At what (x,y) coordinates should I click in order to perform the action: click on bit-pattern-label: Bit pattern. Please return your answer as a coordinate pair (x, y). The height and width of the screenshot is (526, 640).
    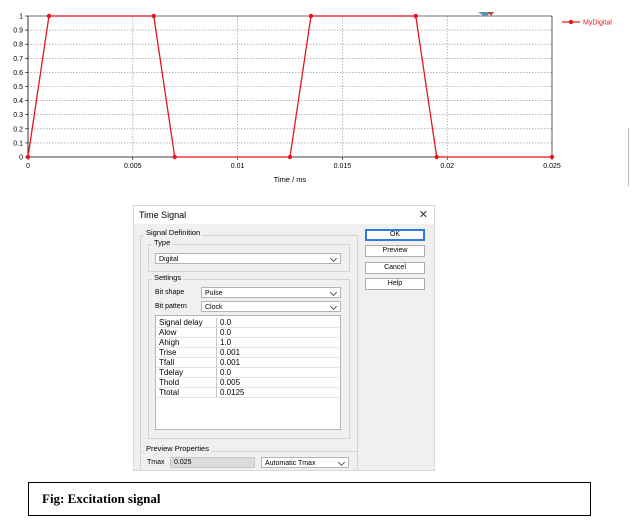
    Looking at the image, I should click on (171, 306).